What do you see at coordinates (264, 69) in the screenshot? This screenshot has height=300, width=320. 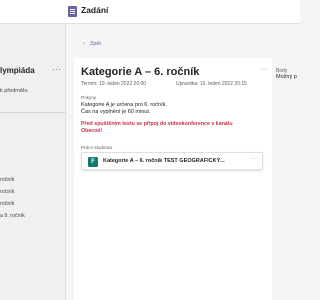 I see `assignment-more-options-icon: ···` at bounding box center [264, 69].